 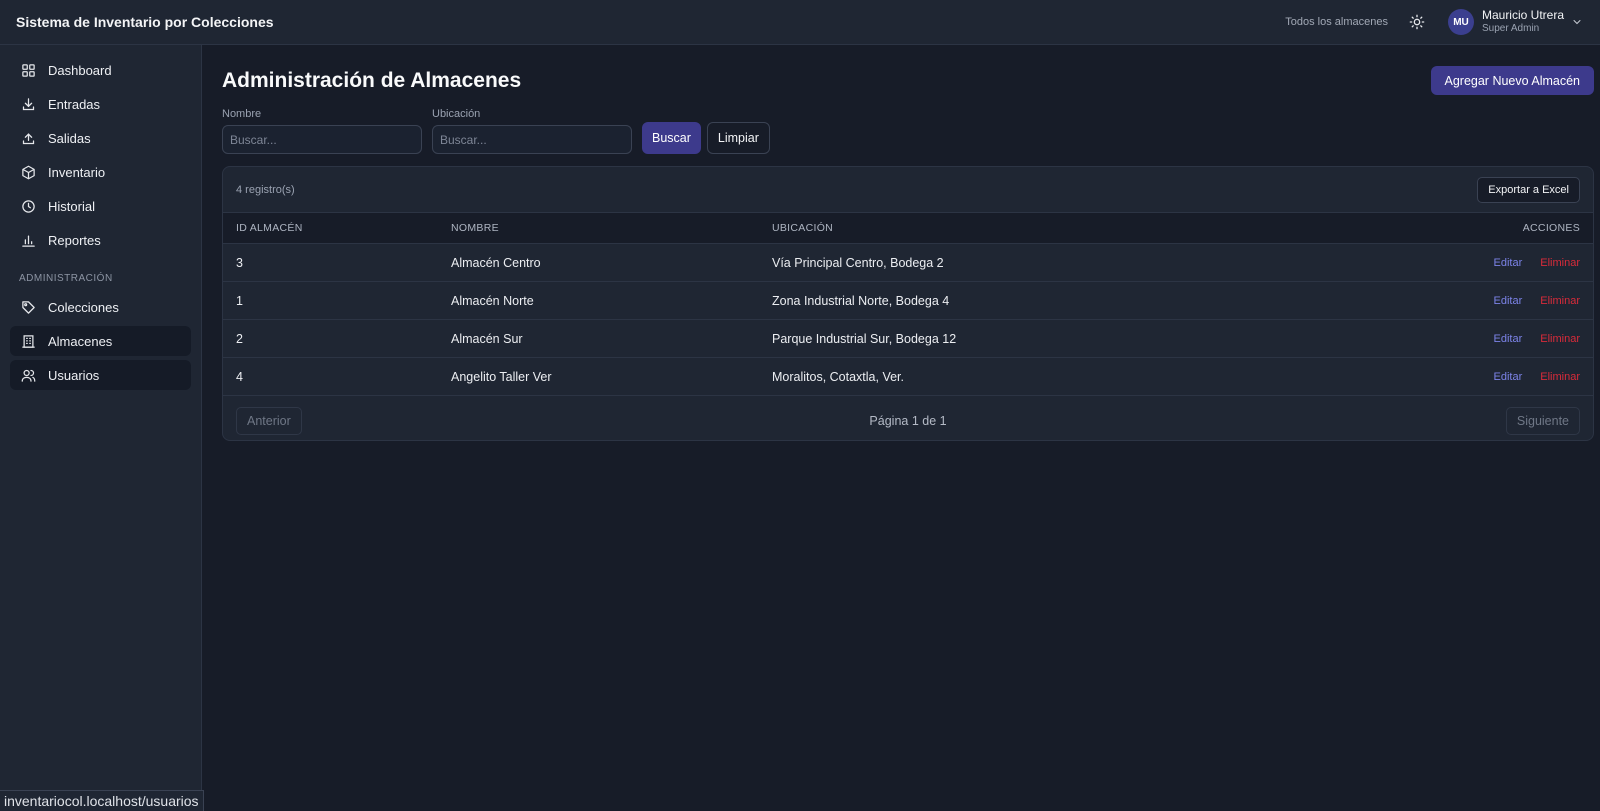 I want to click on name-filter: Nombre, so click(x=322, y=131).